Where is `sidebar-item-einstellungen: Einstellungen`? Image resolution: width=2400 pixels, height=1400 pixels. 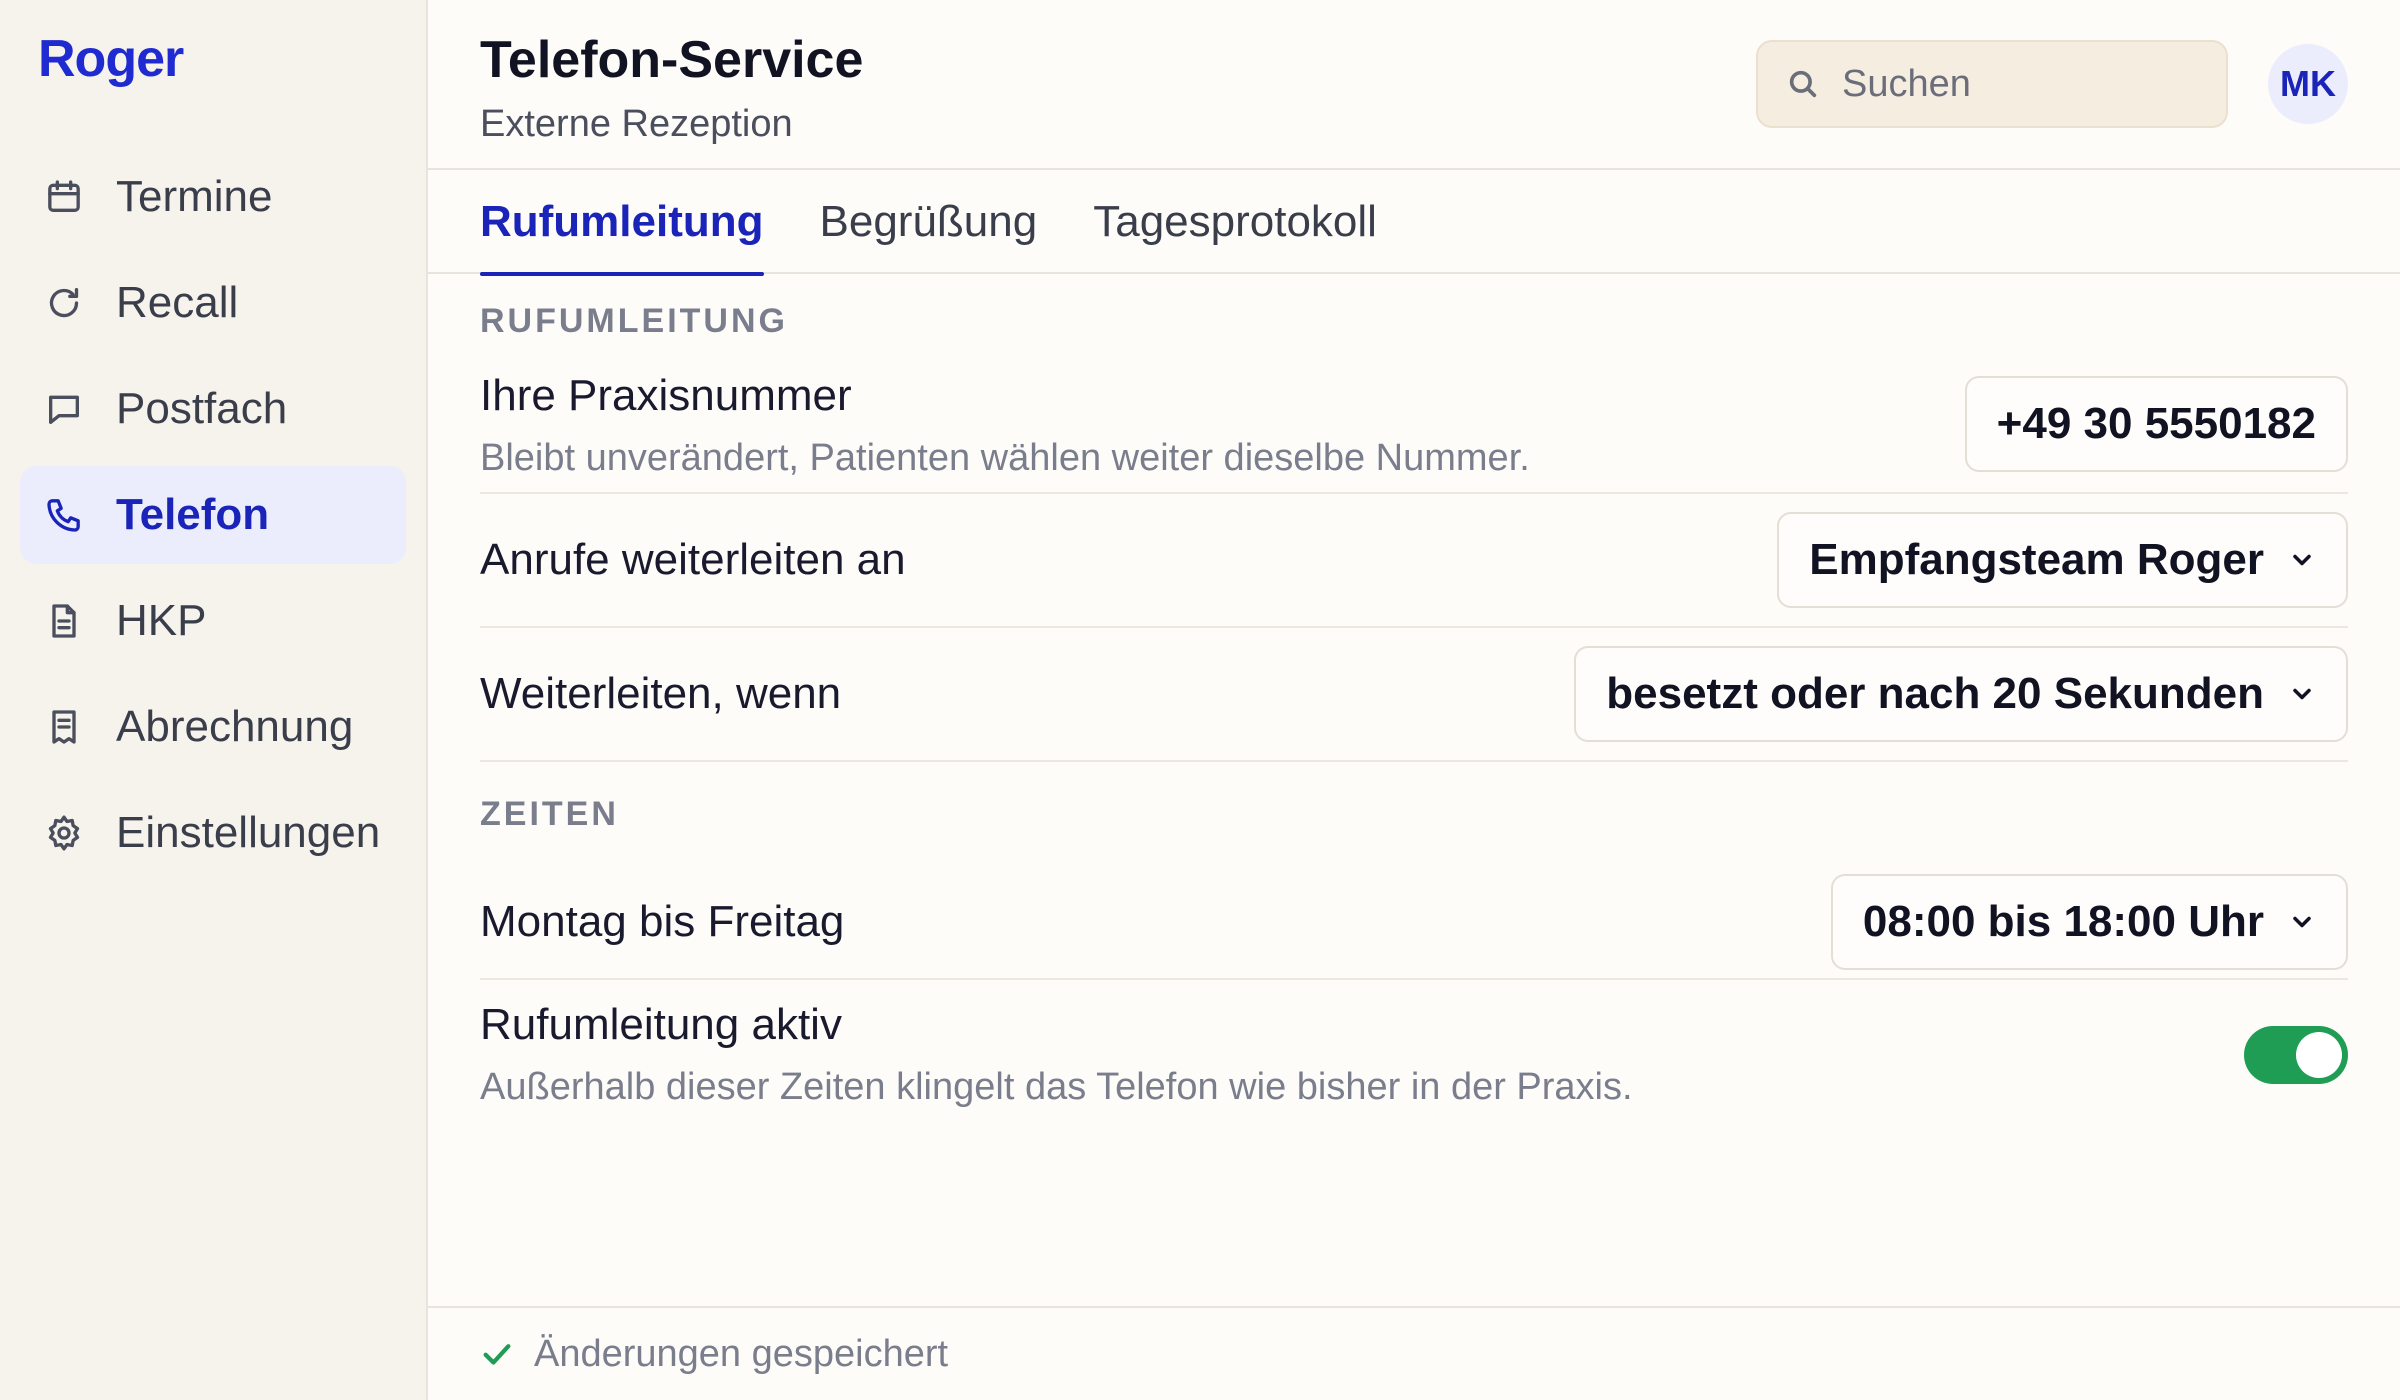 sidebar-item-einstellungen: Einstellungen is located at coordinates (213, 833).